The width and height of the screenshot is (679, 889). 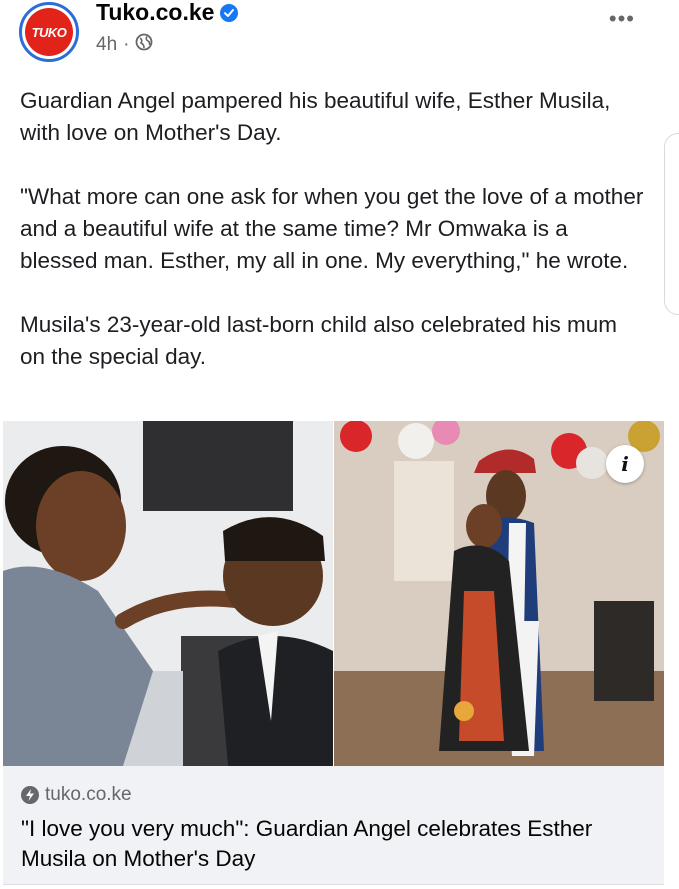 What do you see at coordinates (144, 45) in the screenshot?
I see `globe-icon` at bounding box center [144, 45].